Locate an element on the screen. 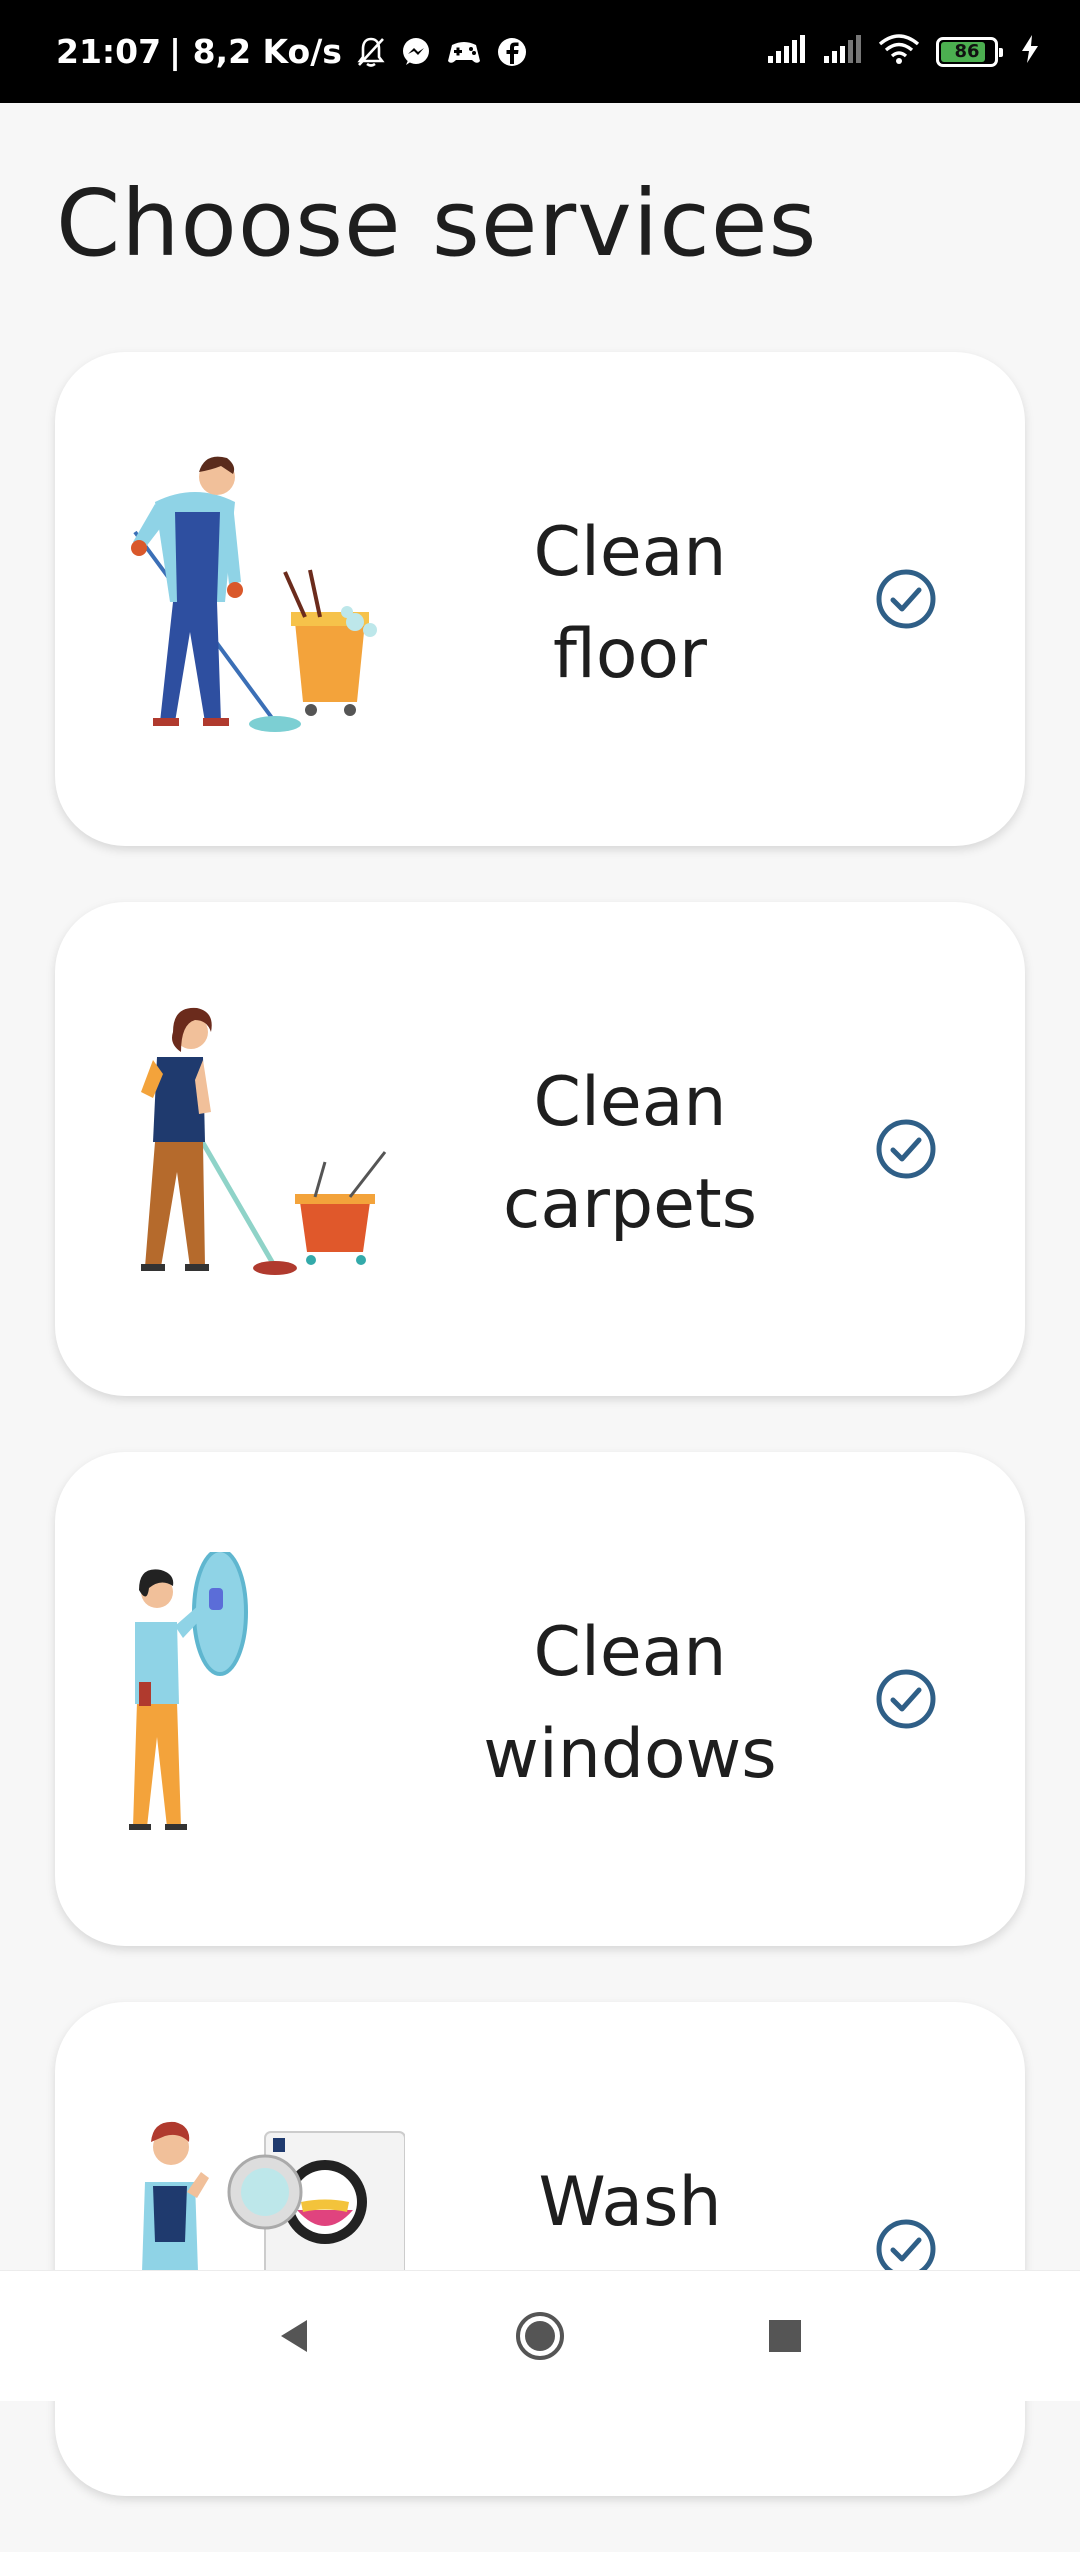 This screenshot has height=2552, width=1080. facebook-icon is located at coordinates (512, 52).